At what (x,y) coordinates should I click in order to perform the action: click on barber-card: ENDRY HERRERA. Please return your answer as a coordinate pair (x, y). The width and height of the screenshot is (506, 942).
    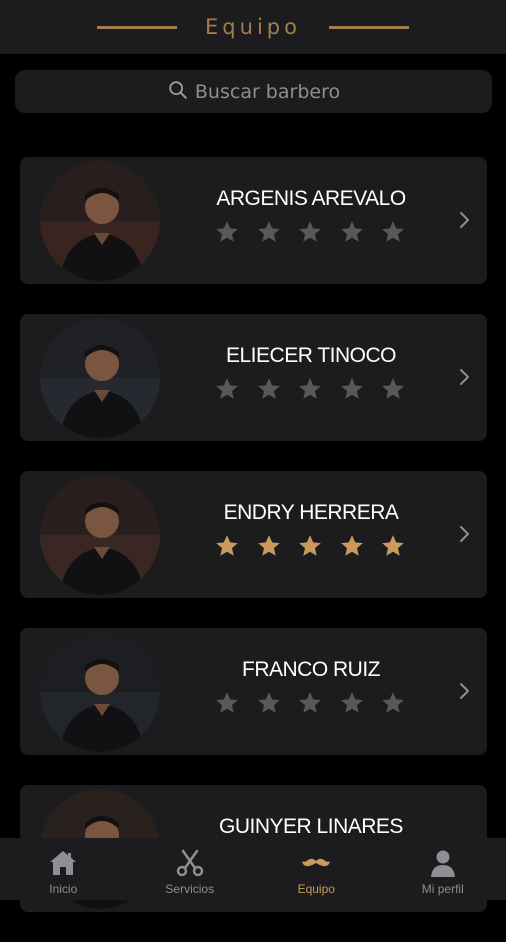
    Looking at the image, I should click on (253, 534).